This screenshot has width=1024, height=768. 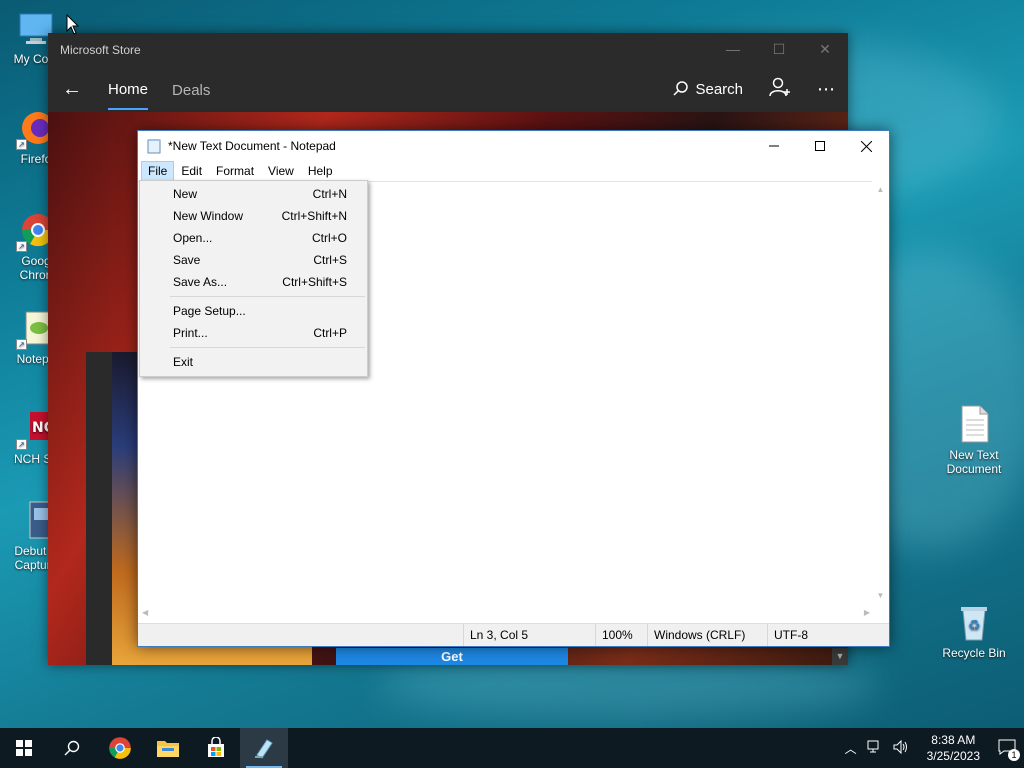 What do you see at coordinates (529, 635) in the screenshot?
I see `status-cursor-position: Ln 3, Col 5` at bounding box center [529, 635].